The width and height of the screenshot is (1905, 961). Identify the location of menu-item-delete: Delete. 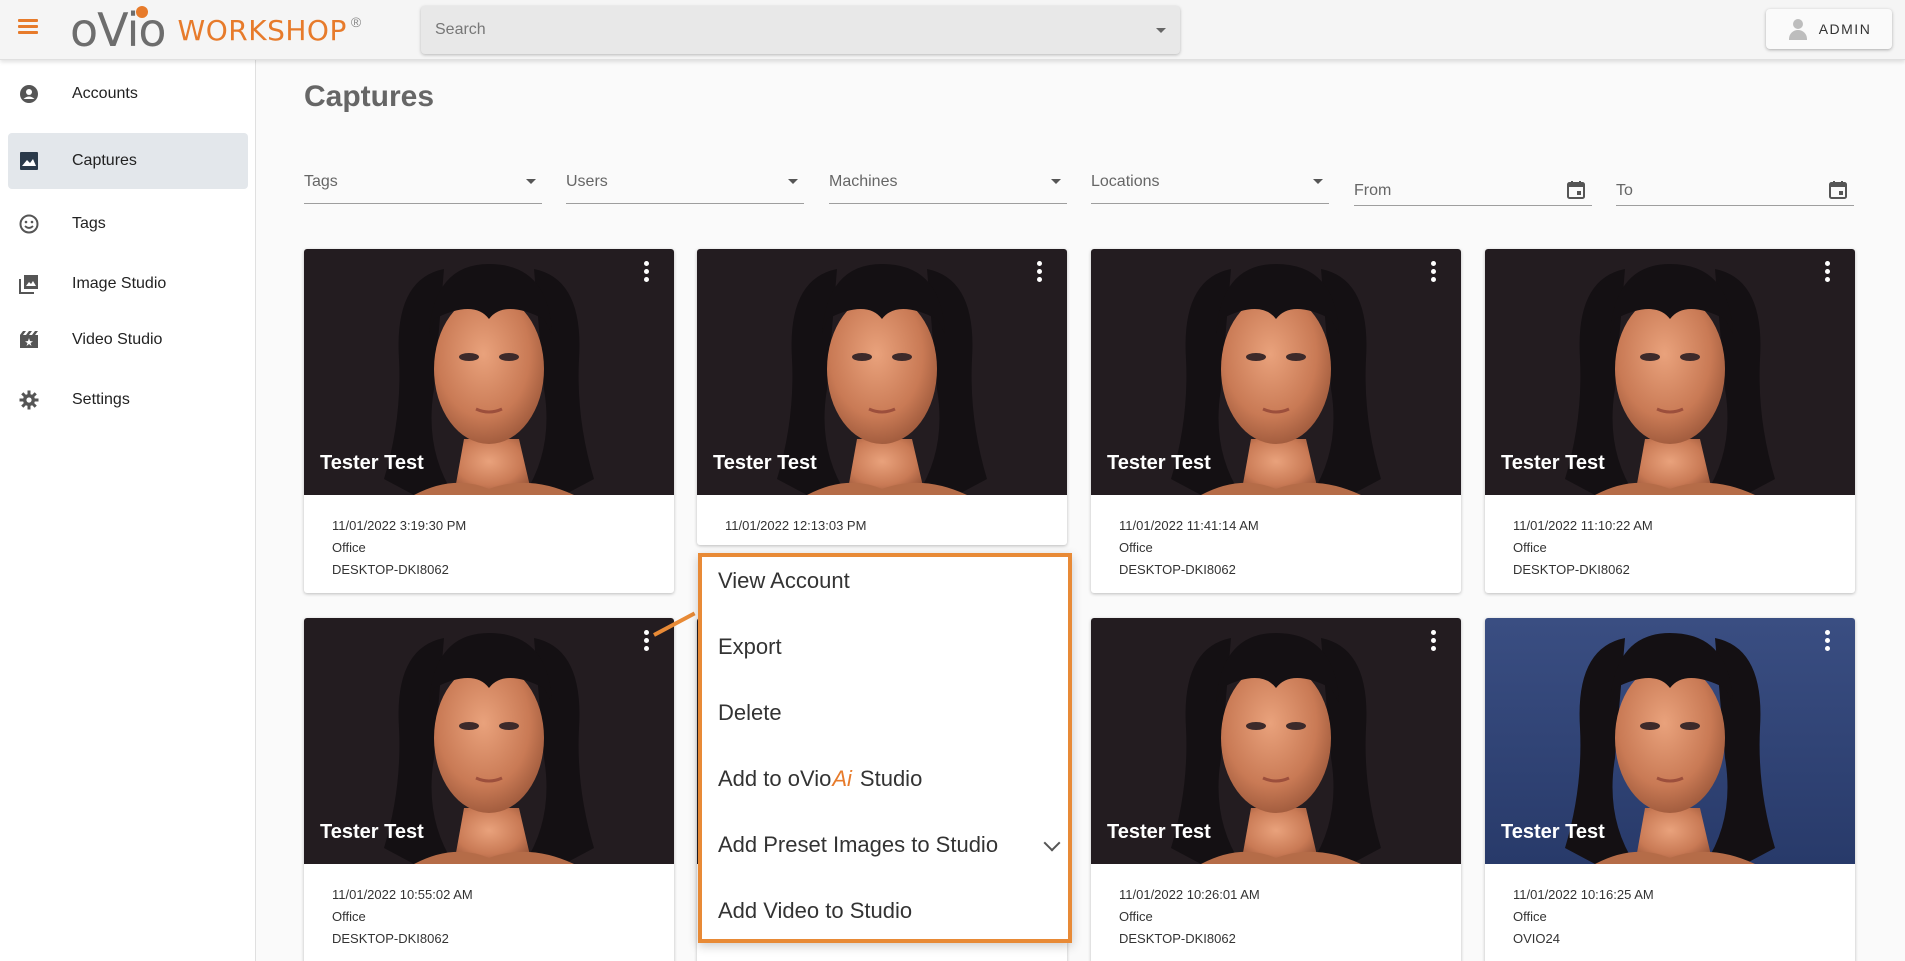
(888, 713).